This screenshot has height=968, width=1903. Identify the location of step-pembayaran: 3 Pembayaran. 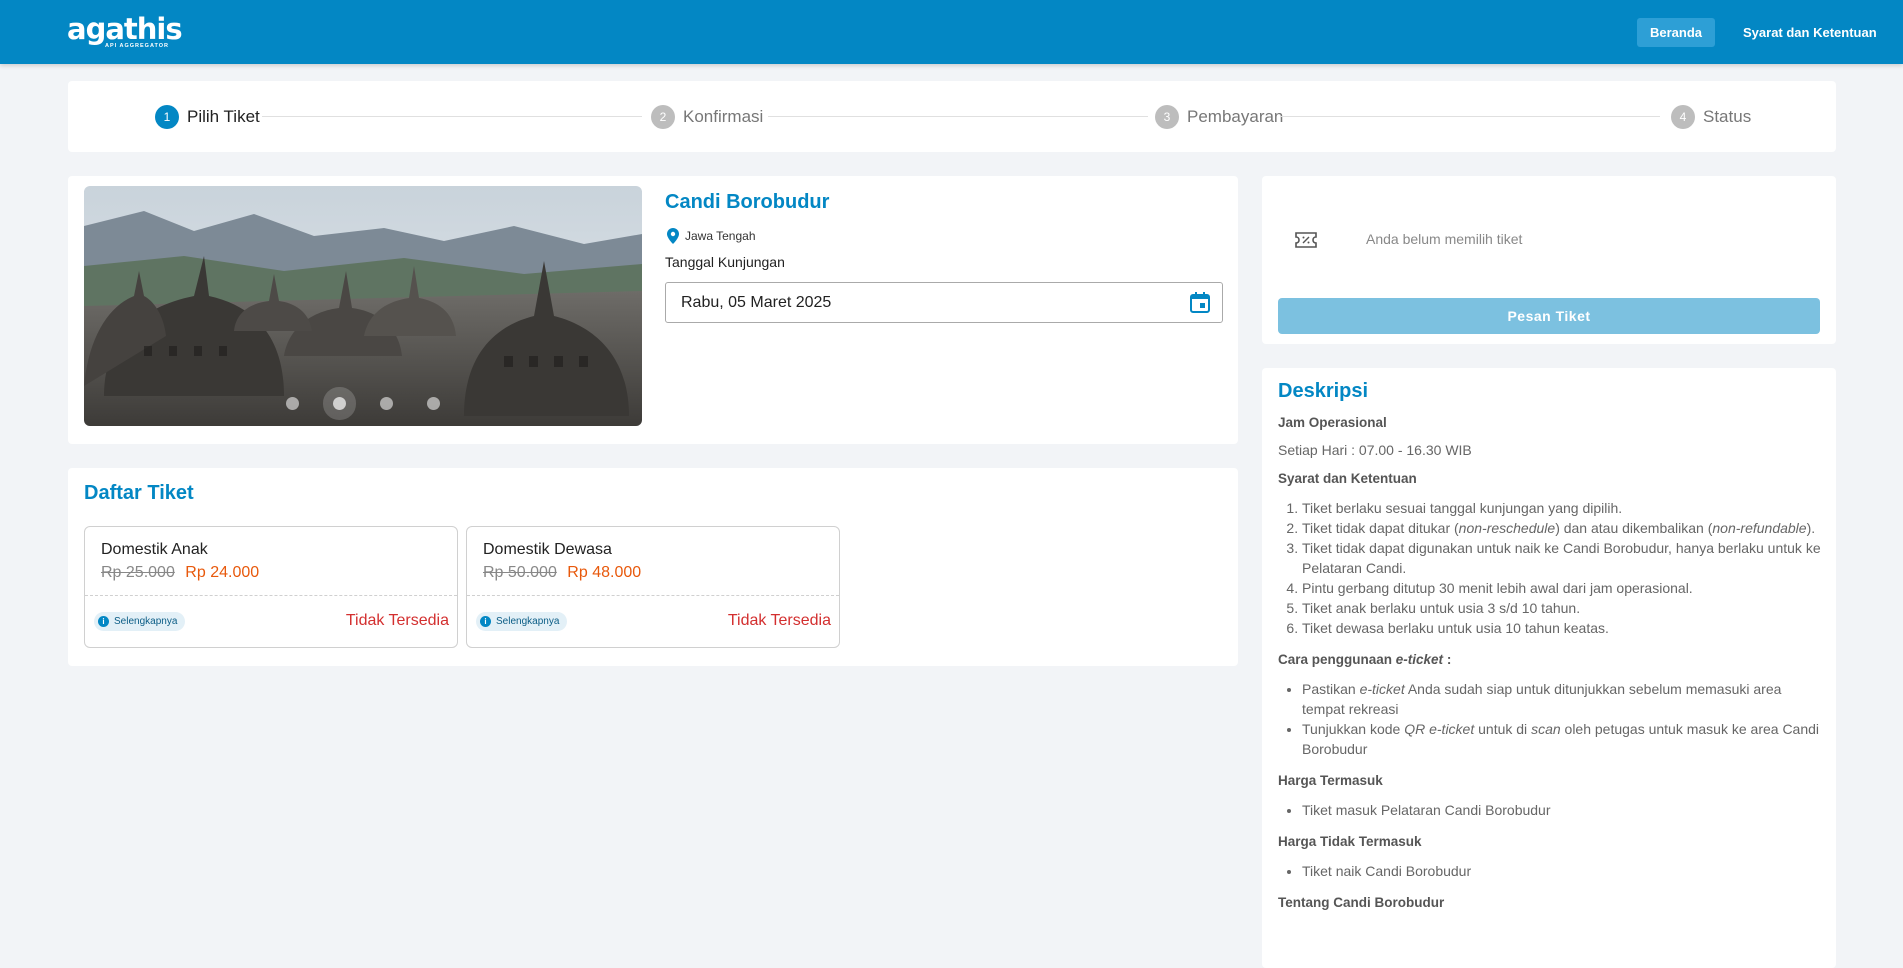
(1219, 117).